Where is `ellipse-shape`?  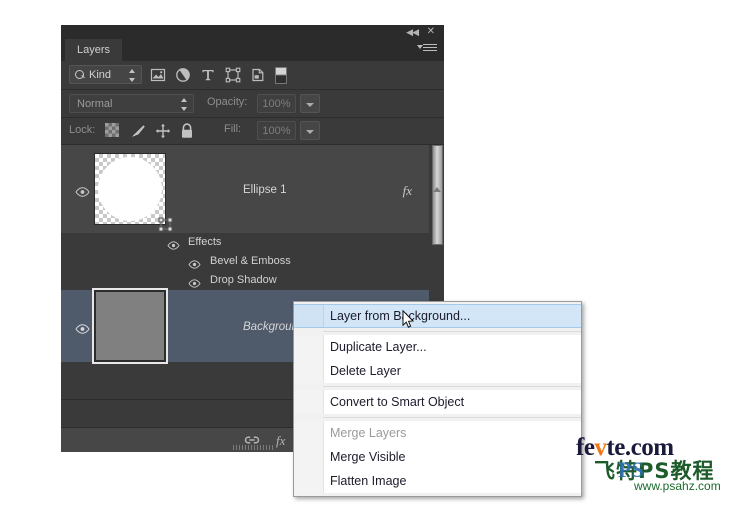 ellipse-shape is located at coordinates (130, 189).